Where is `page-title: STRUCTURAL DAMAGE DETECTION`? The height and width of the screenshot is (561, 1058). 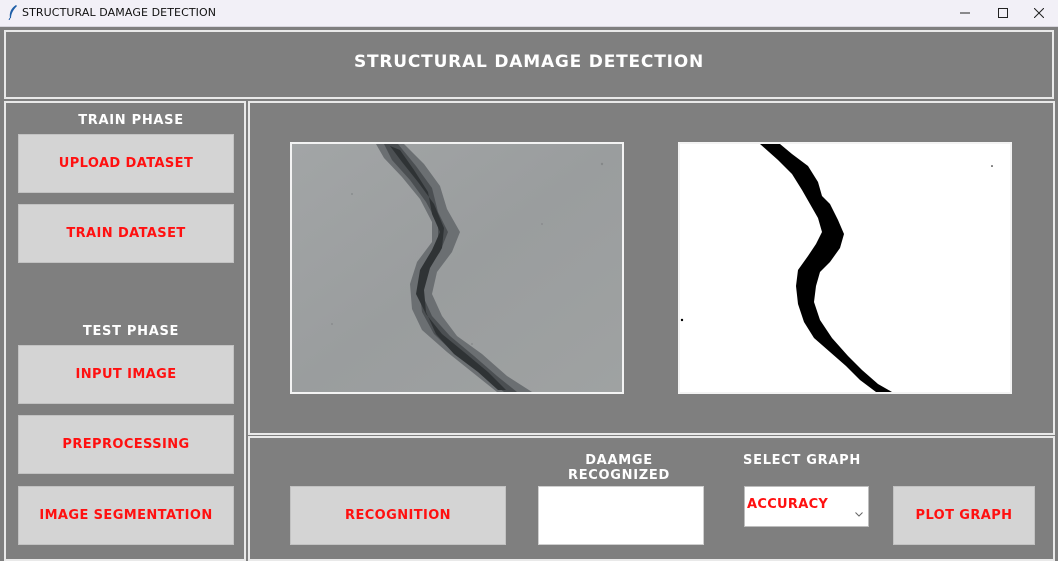 page-title: STRUCTURAL DAMAGE DETECTION is located at coordinates (529, 62).